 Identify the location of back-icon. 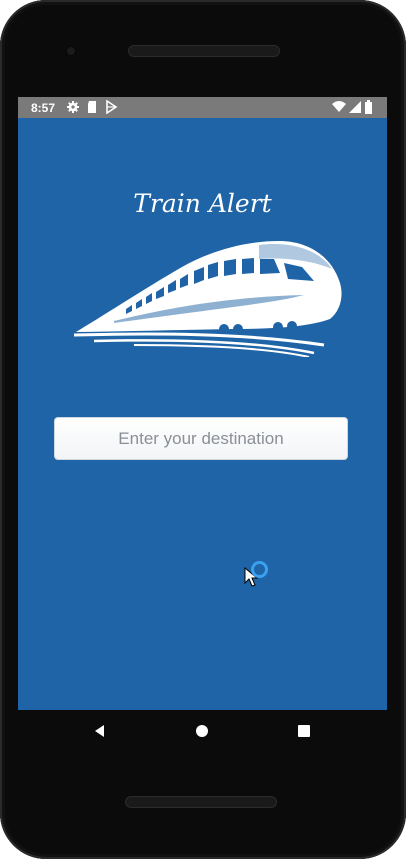
(100, 731).